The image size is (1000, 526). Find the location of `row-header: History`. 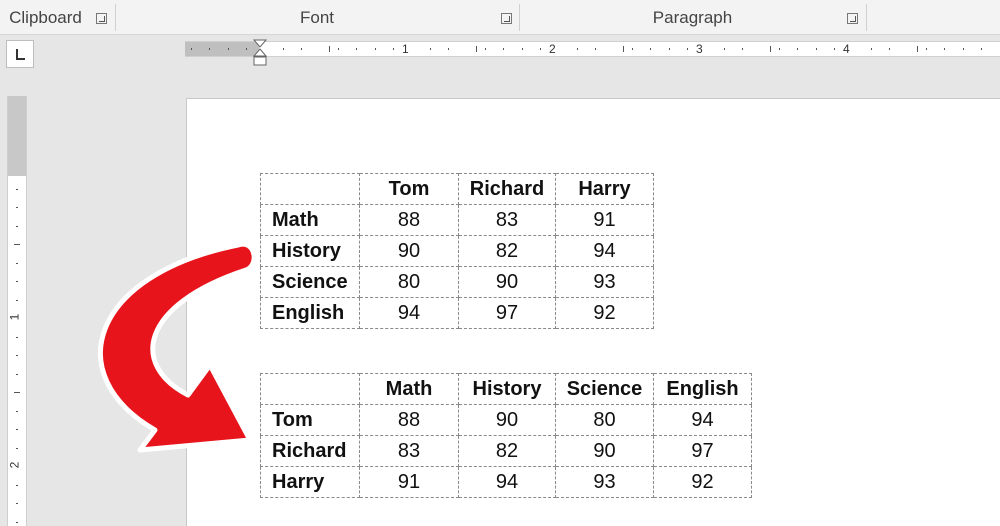

row-header: History is located at coordinates (310, 251).